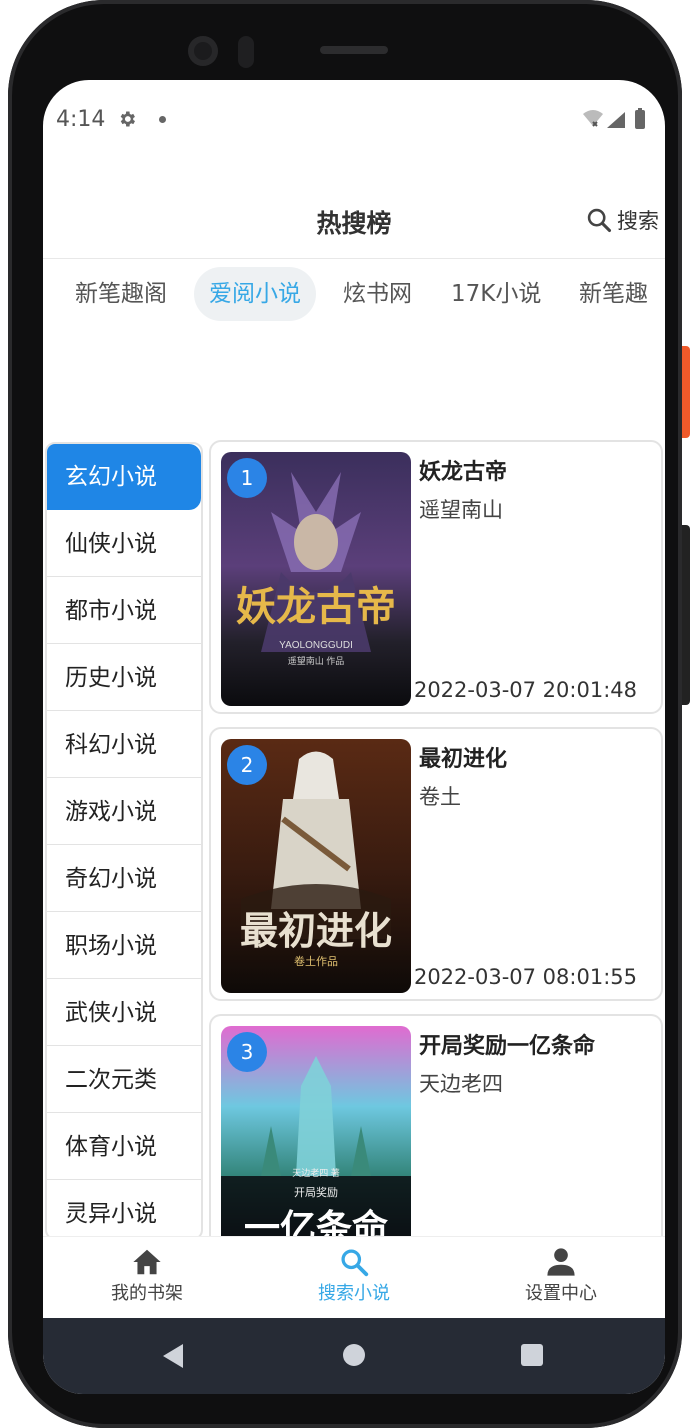  I want to click on cover-subtitle: 开局奖励, so click(316, 1192).